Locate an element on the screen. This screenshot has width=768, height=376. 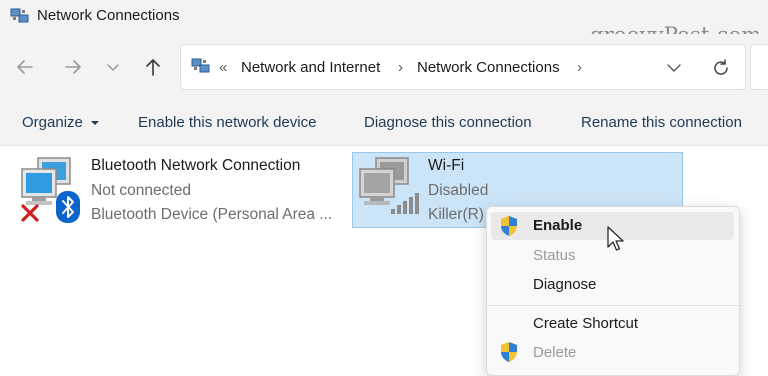
arrow-up-icon is located at coordinates (153, 67).